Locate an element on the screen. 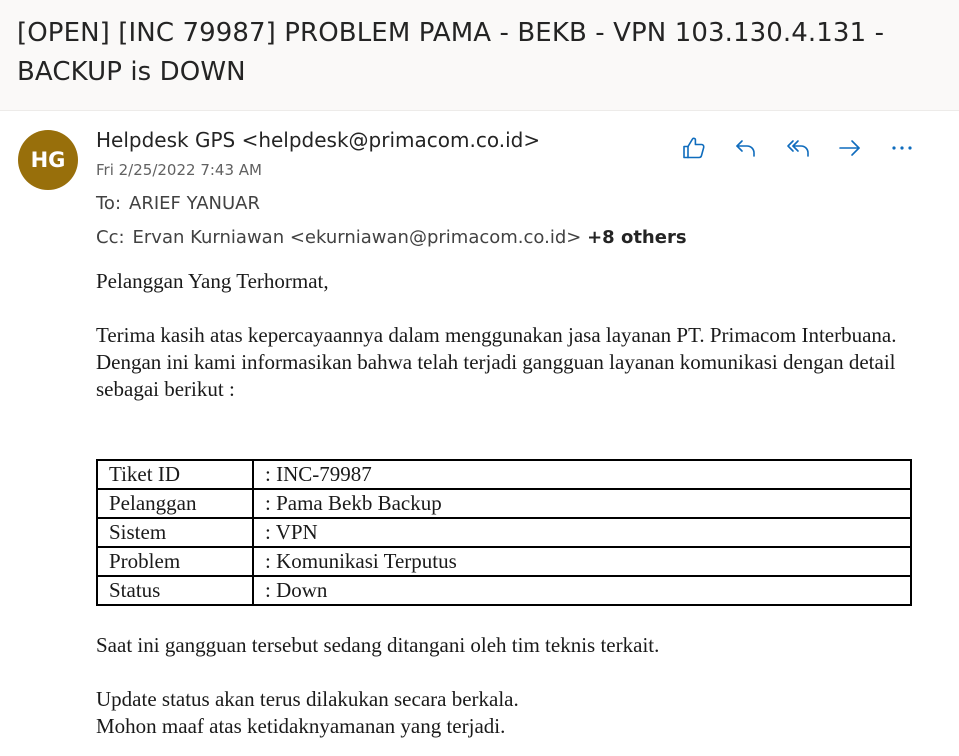 The width and height of the screenshot is (959, 756). ticket-value: : INC-79987 is located at coordinates (582, 474).